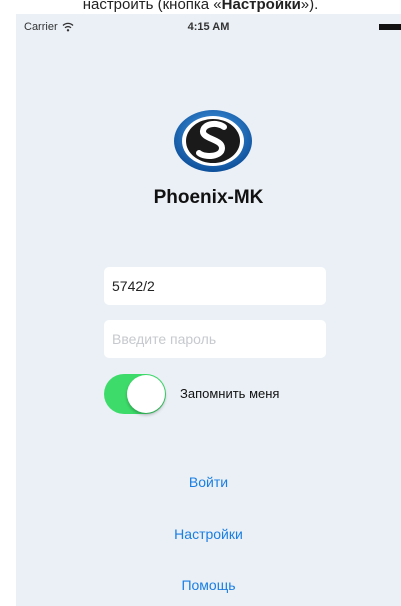  What do you see at coordinates (309, 6) in the screenshot?
I see `caption-suffix: »).` at bounding box center [309, 6].